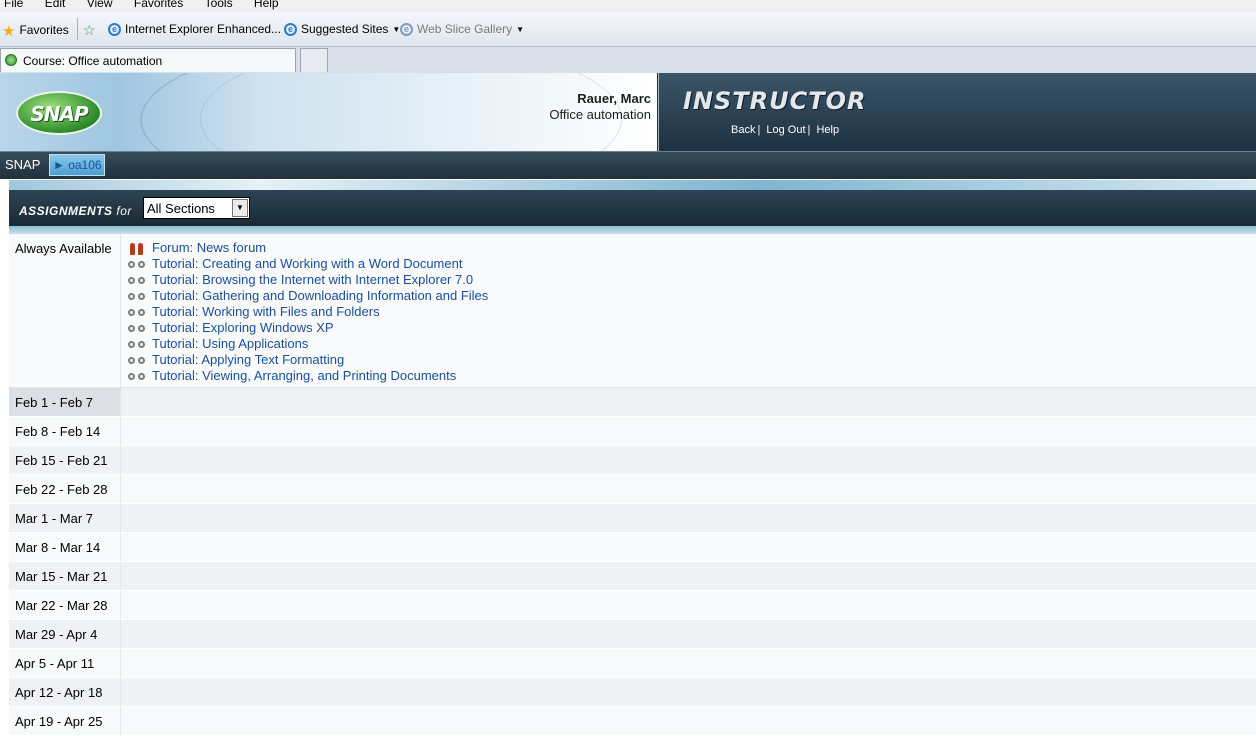 The height and width of the screenshot is (736, 1256). What do you see at coordinates (290, 29) in the screenshot?
I see `suggested-sites-icon: e` at bounding box center [290, 29].